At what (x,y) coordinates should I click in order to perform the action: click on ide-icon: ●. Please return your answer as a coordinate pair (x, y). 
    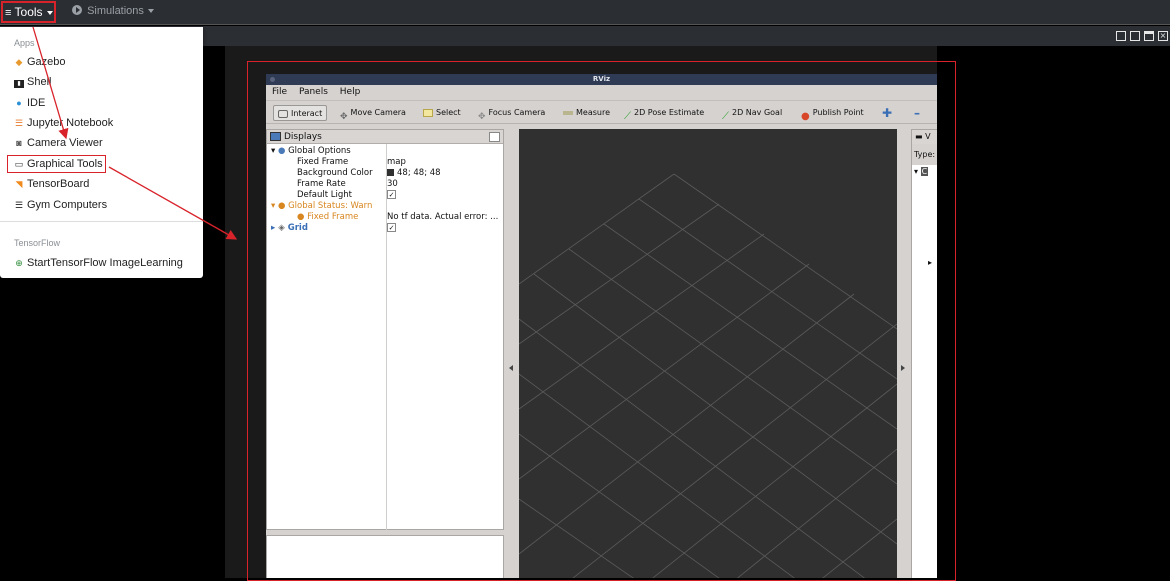
    Looking at the image, I should click on (19, 103).